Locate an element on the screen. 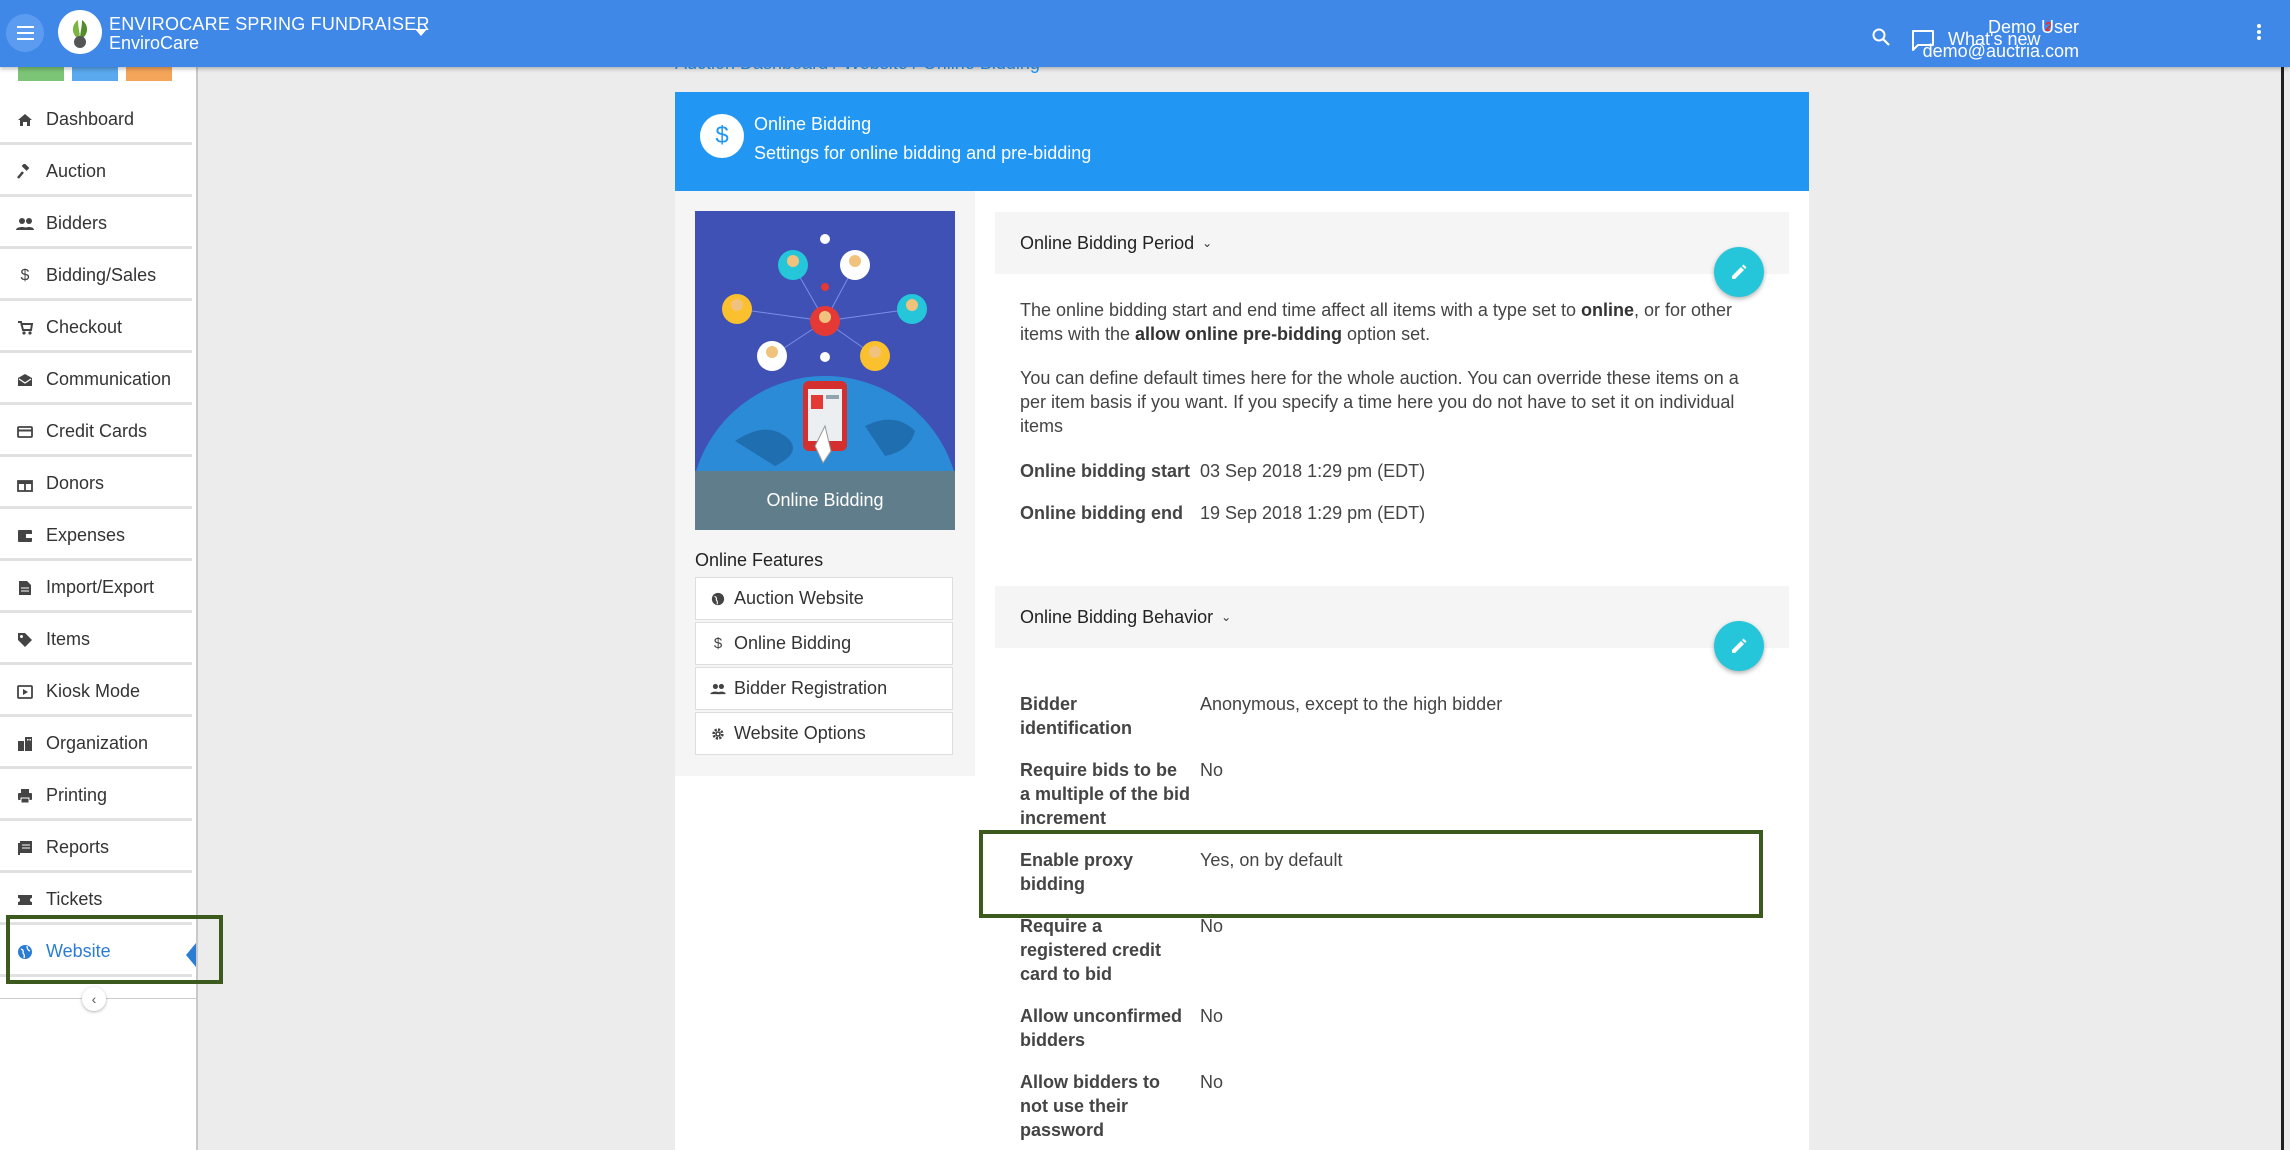  sidebar-item-expenses: Expenses is located at coordinates (96, 537).